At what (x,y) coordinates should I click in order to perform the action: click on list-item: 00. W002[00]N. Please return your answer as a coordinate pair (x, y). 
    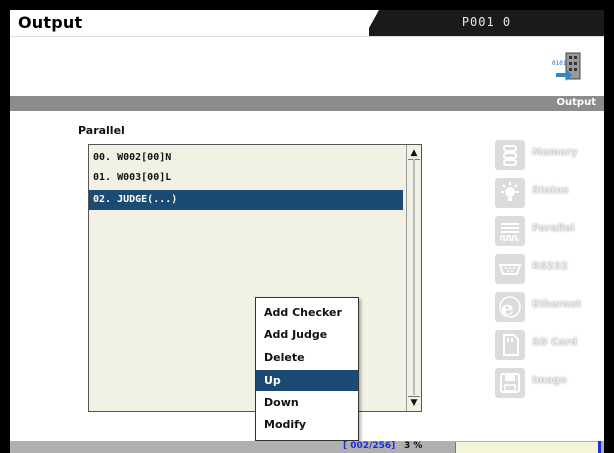
    Looking at the image, I should click on (246, 158).